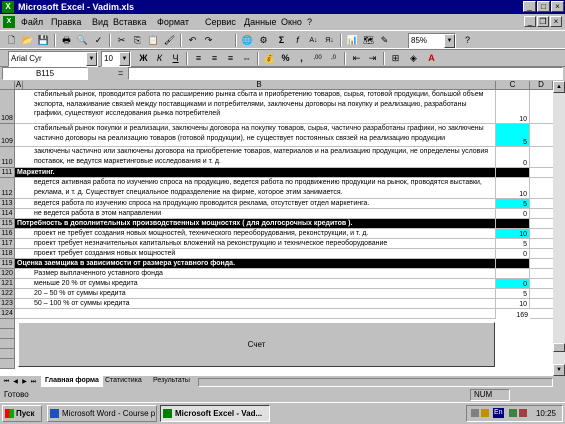 The image size is (565, 424). I want to click on function-icon: f, so click(297, 40).